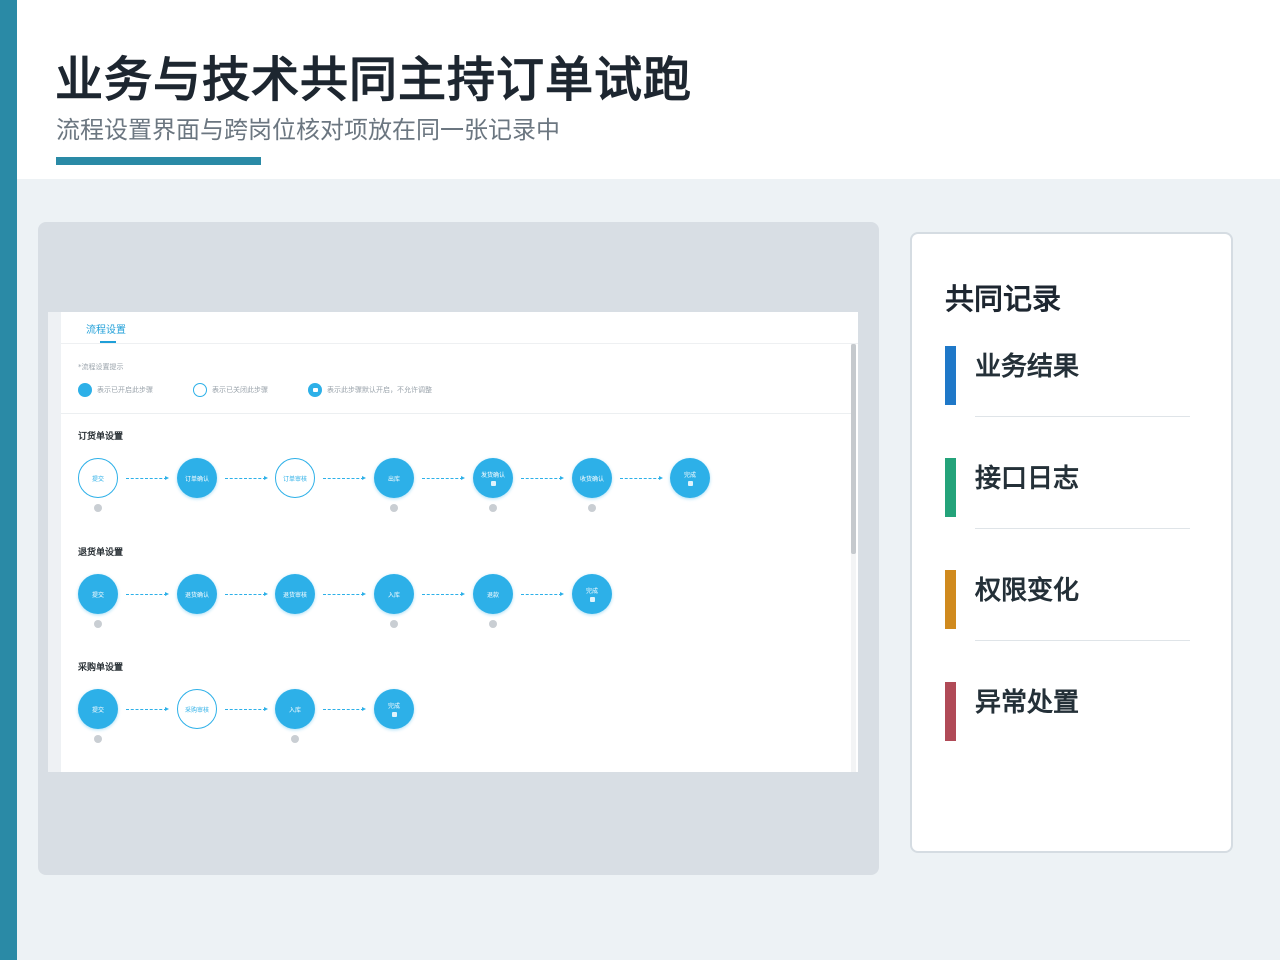 Image resolution: width=1280 pixels, height=960 pixels. What do you see at coordinates (1072, 514) in the screenshot?
I see `record-item-interface-log: 接口日志` at bounding box center [1072, 514].